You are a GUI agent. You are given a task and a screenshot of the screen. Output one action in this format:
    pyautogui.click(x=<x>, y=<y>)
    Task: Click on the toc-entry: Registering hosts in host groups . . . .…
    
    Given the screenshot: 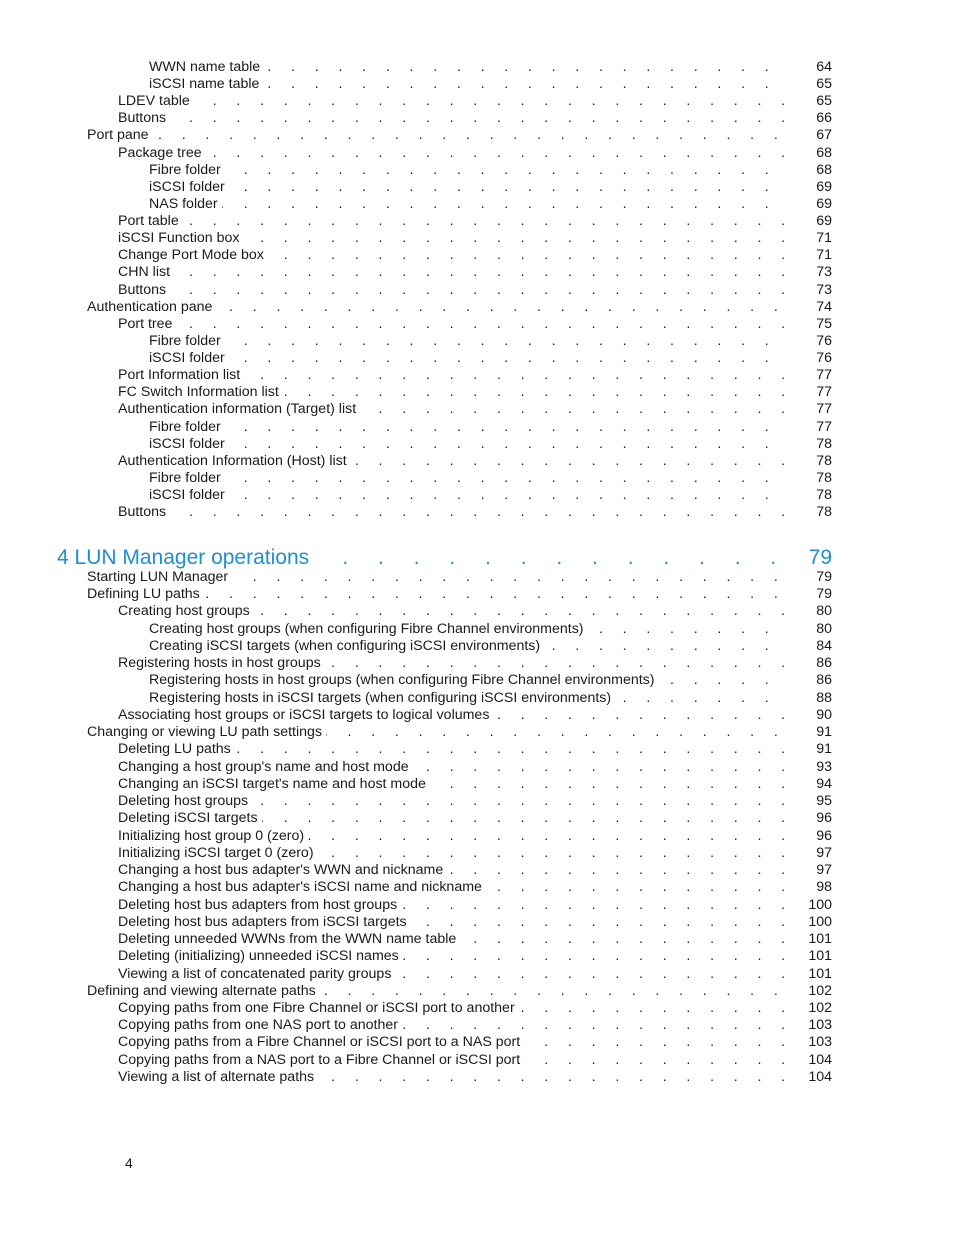 What is the action you would take?
    pyautogui.click(x=475, y=663)
    